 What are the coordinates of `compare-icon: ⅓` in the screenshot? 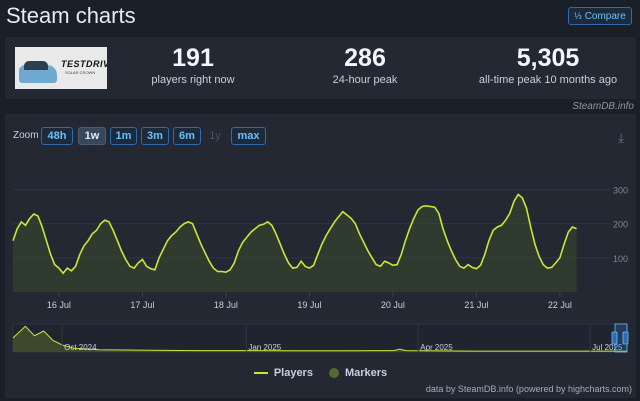 It's located at (578, 16).